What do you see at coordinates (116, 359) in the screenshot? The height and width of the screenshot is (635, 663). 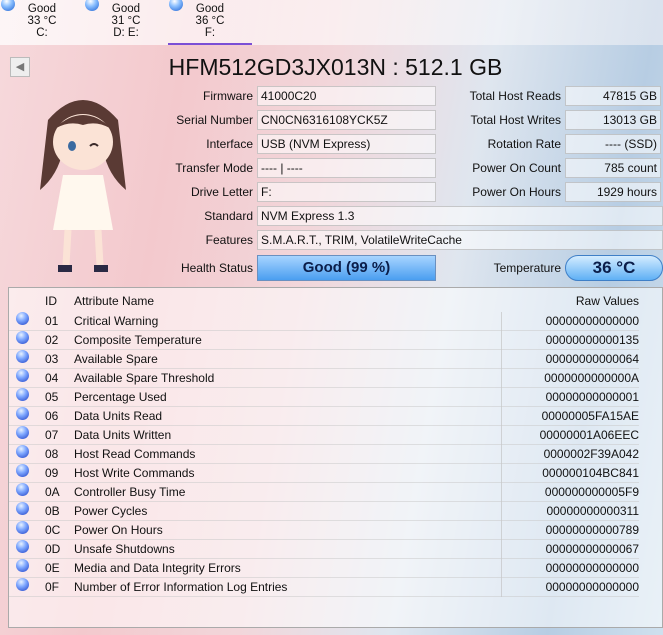 I see `attribute-name: Available Spare` at bounding box center [116, 359].